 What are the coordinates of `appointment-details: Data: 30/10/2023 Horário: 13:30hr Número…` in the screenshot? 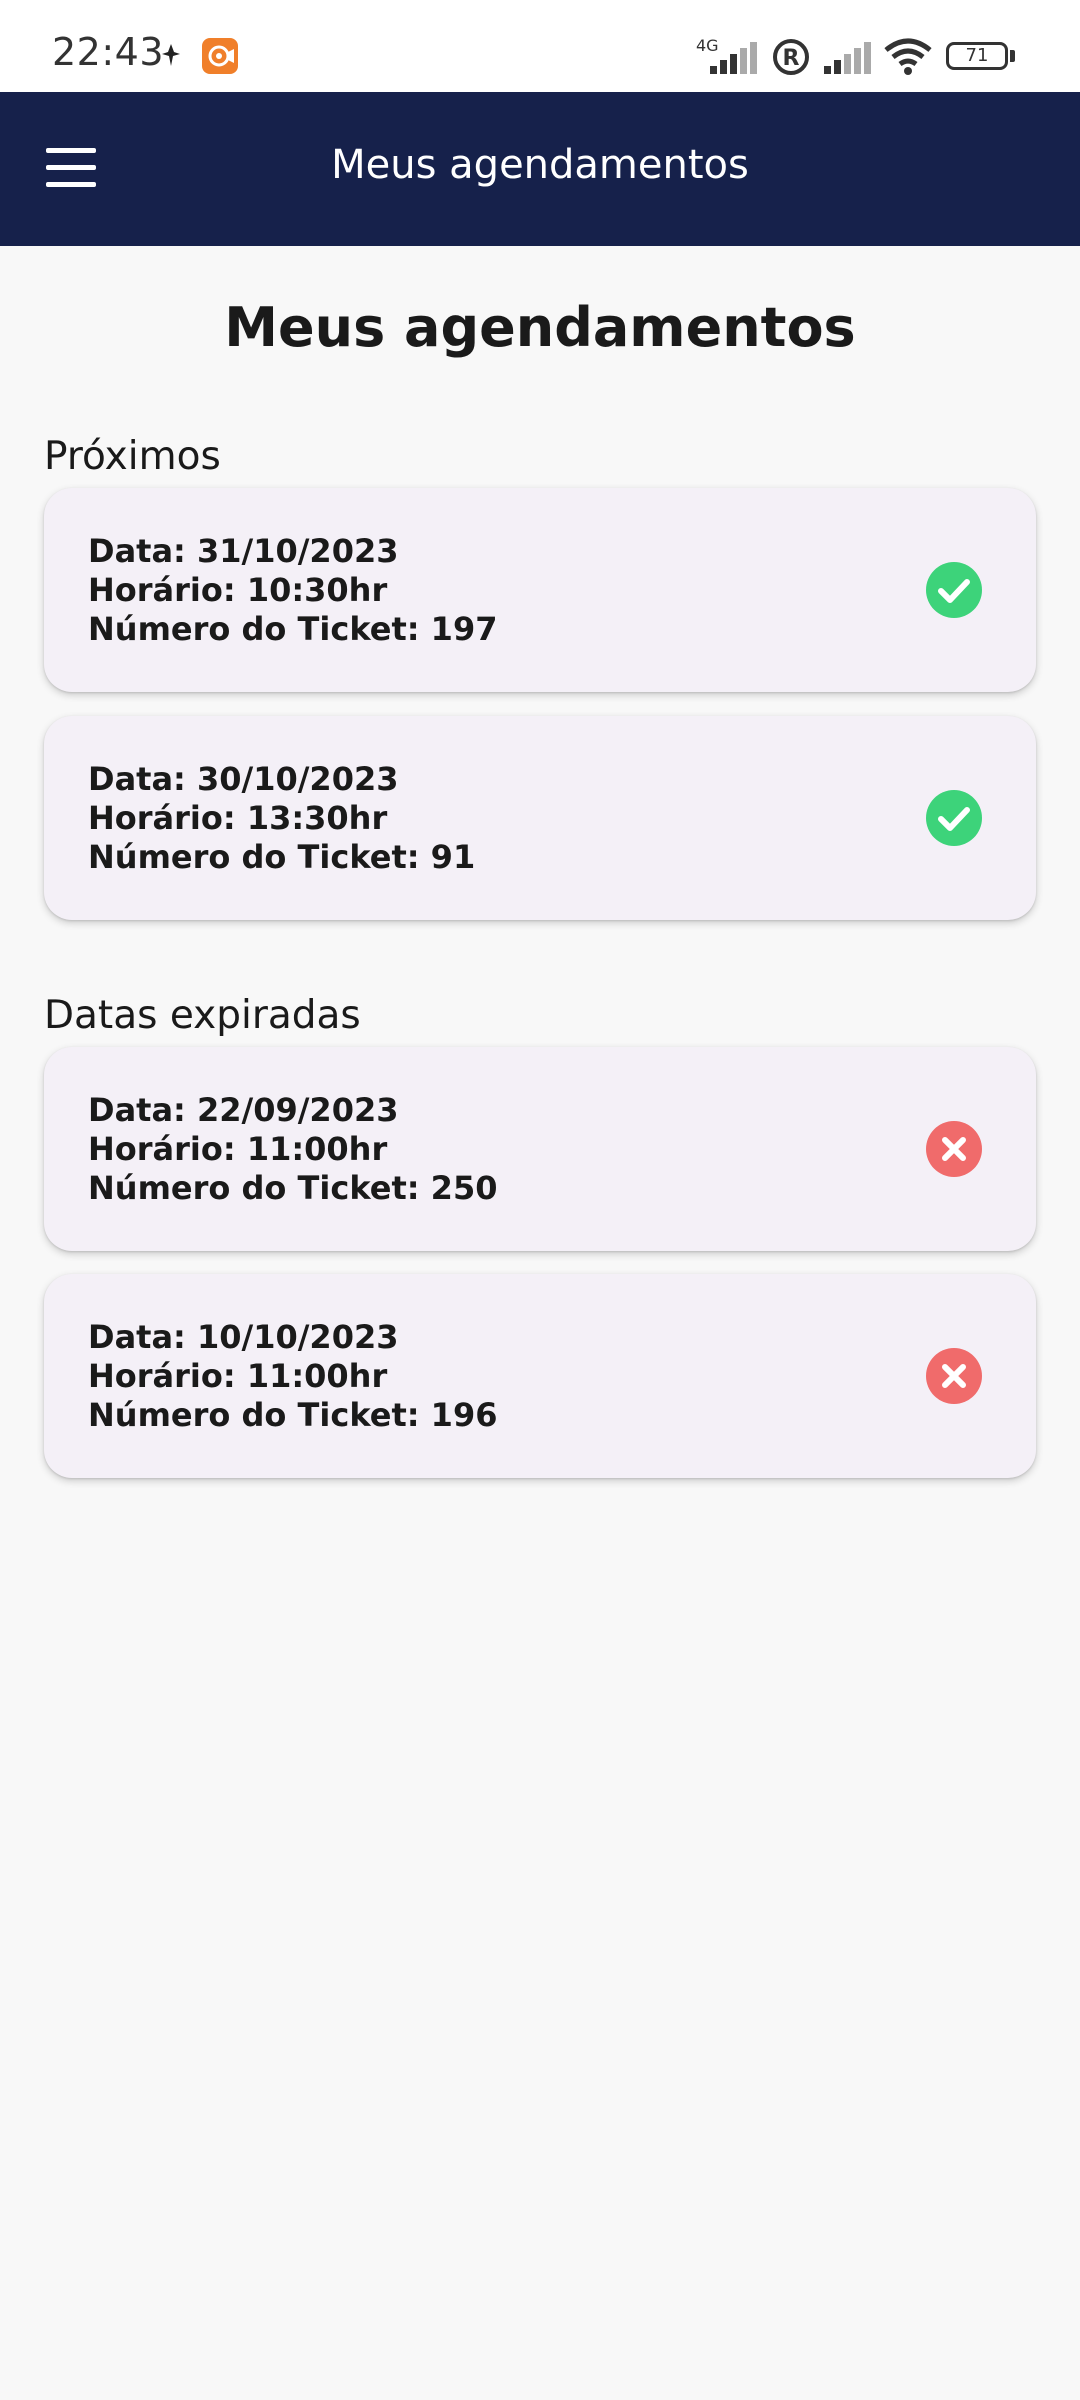 It's located at (281, 818).